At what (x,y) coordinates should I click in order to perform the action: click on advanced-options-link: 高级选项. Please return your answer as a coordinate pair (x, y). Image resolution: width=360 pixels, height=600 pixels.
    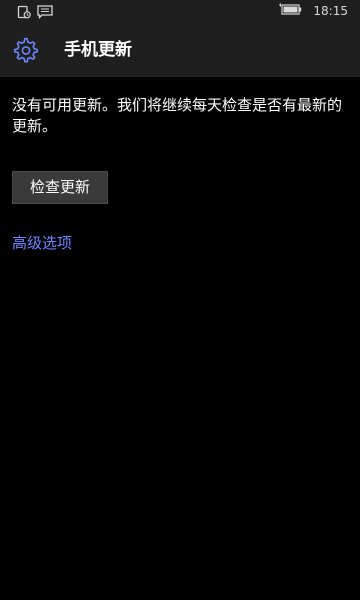
    Looking at the image, I should click on (42, 243).